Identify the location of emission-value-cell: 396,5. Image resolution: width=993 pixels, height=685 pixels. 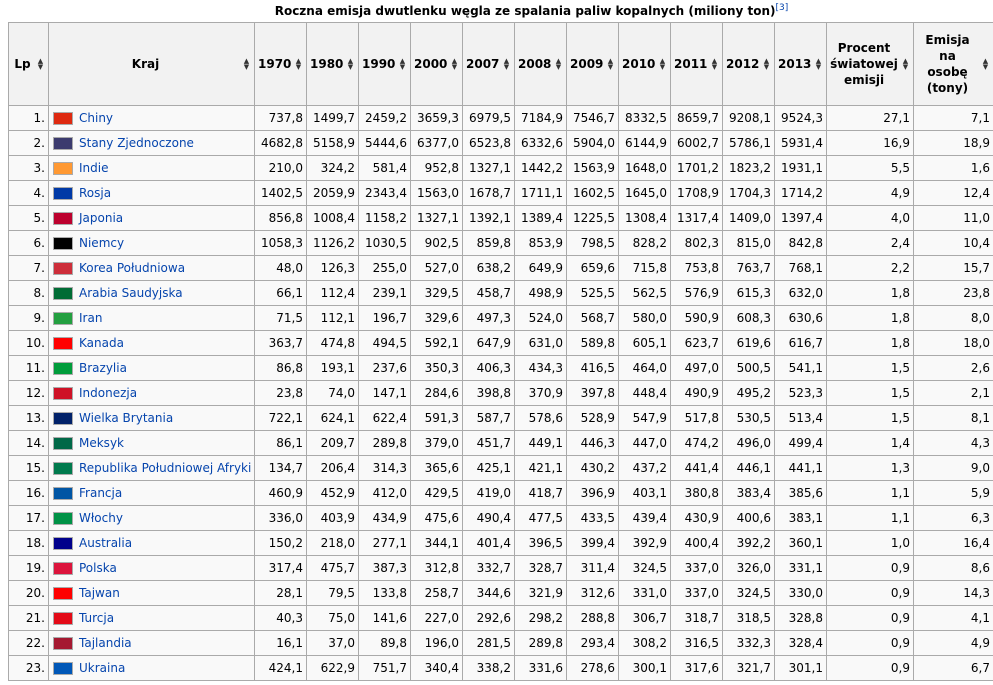
(540, 543).